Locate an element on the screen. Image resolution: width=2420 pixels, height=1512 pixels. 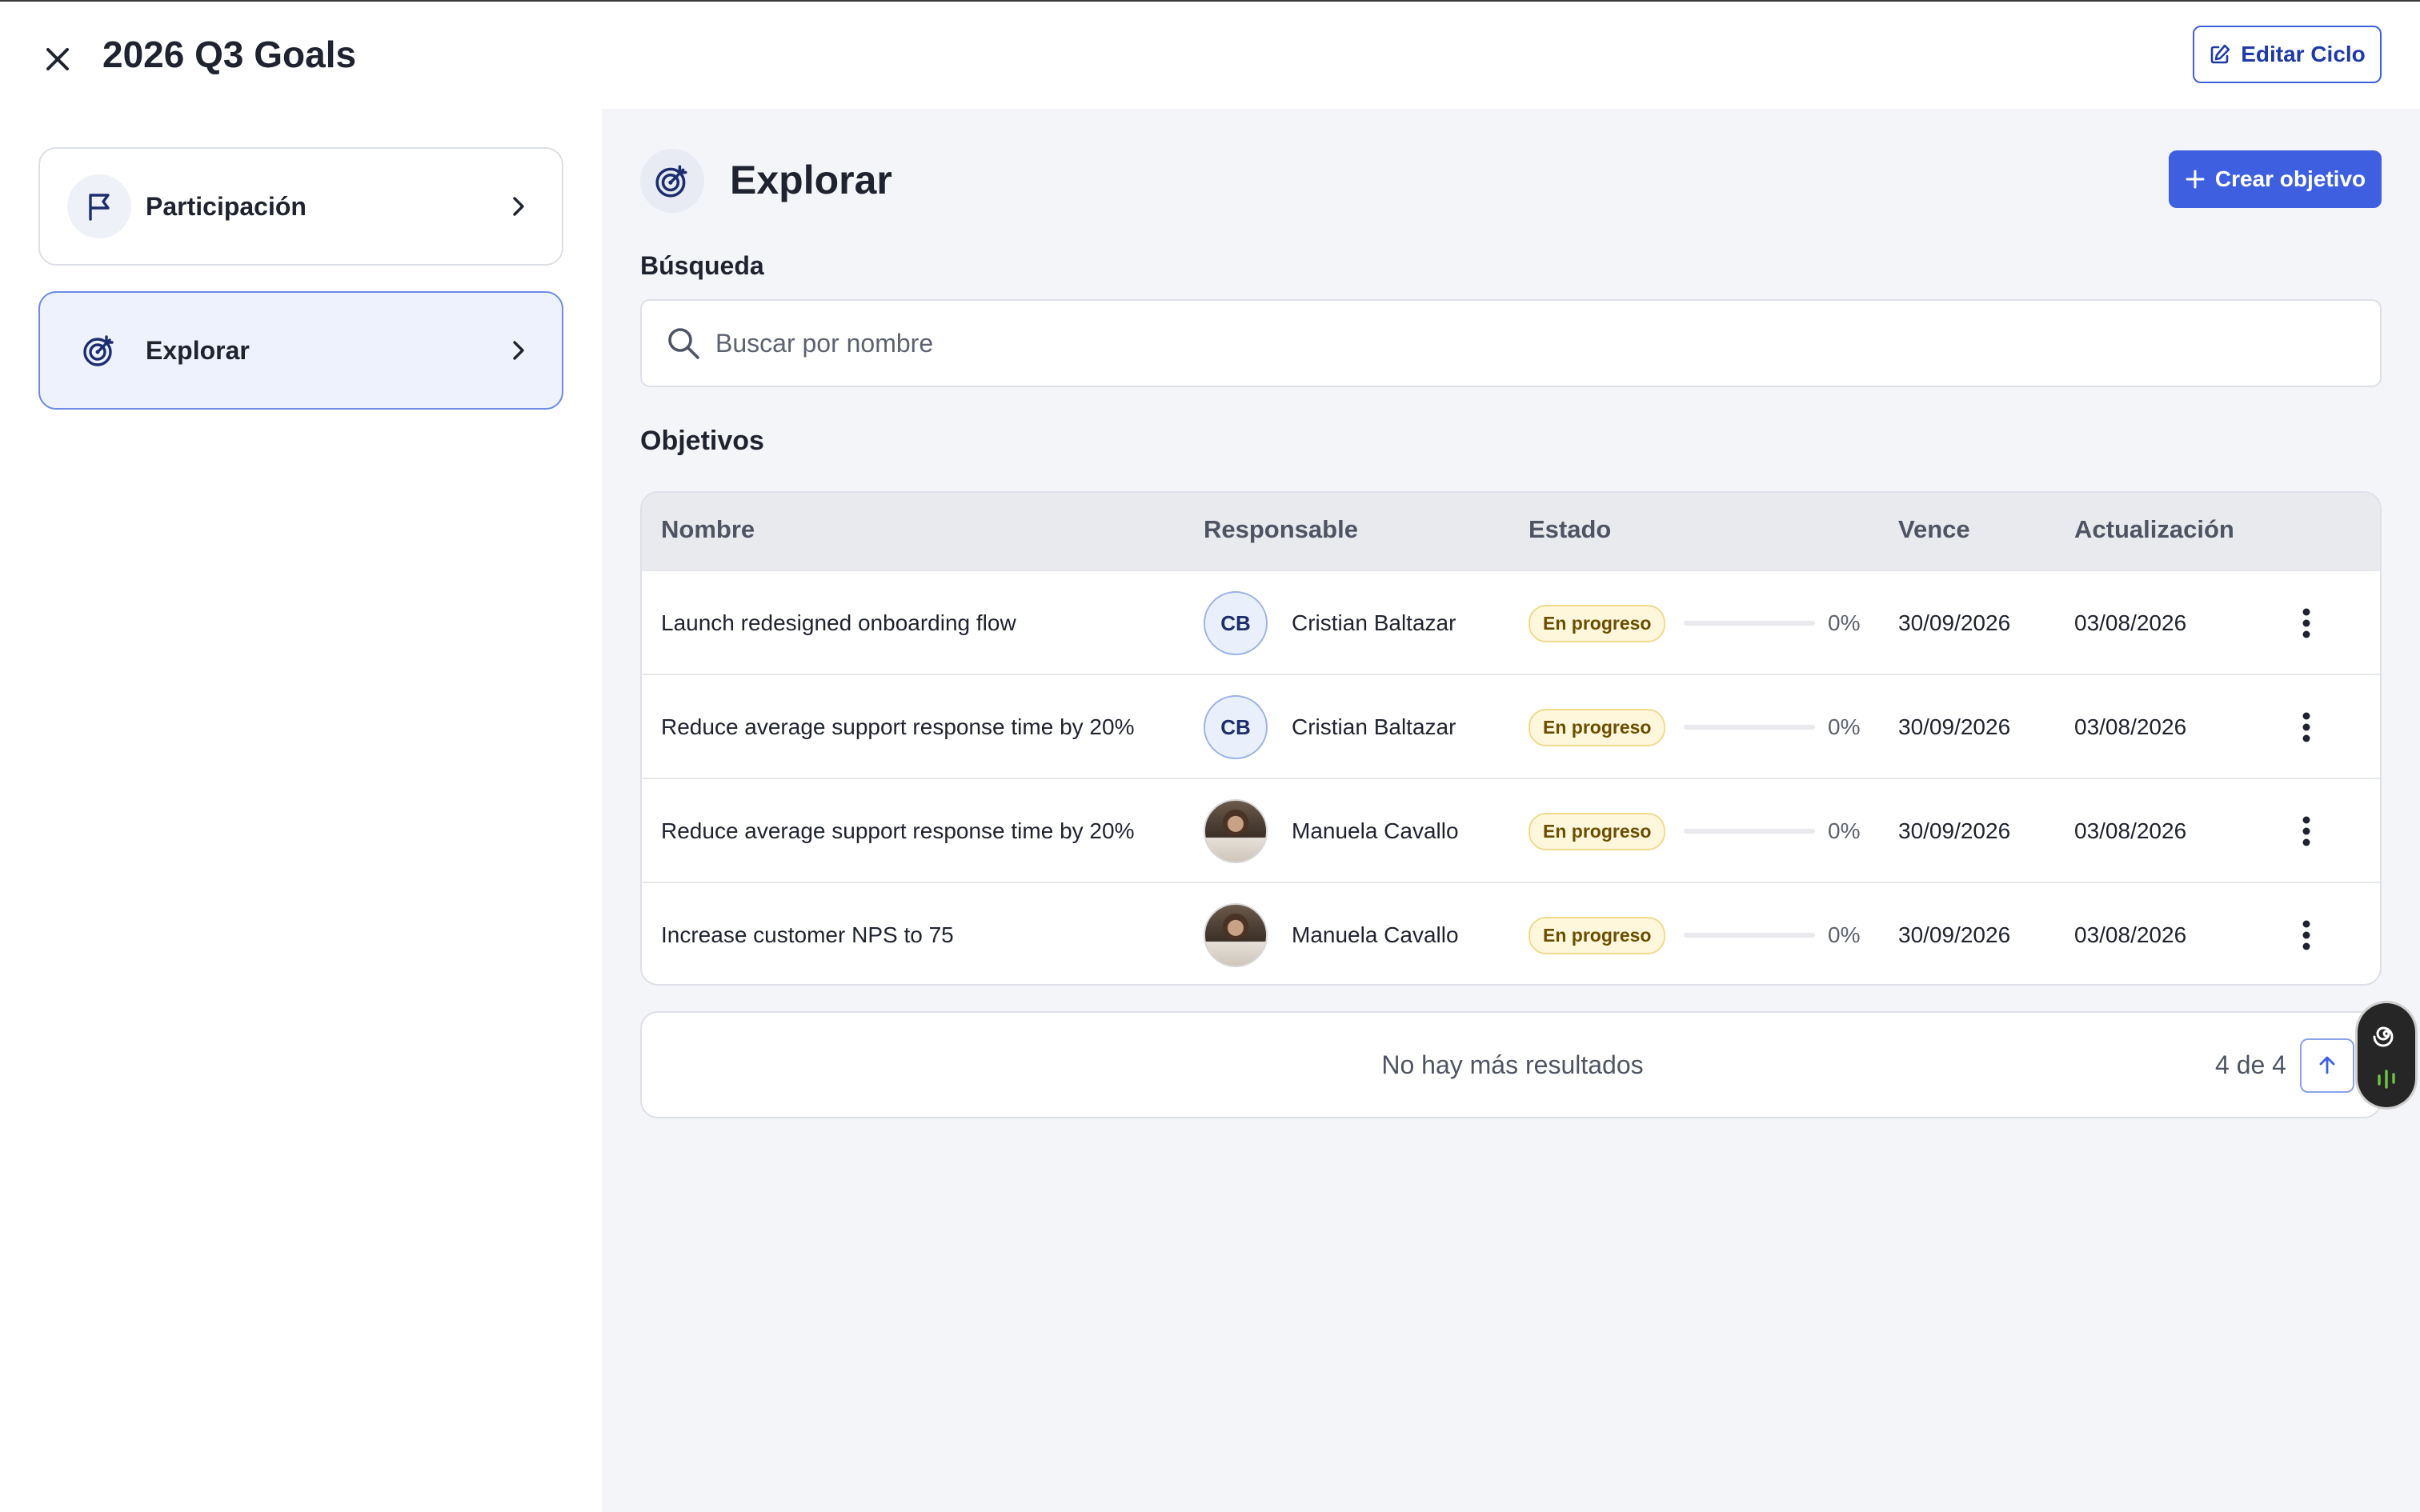
no-more-results: No hay más resultados is located at coordinates (1512, 1064).